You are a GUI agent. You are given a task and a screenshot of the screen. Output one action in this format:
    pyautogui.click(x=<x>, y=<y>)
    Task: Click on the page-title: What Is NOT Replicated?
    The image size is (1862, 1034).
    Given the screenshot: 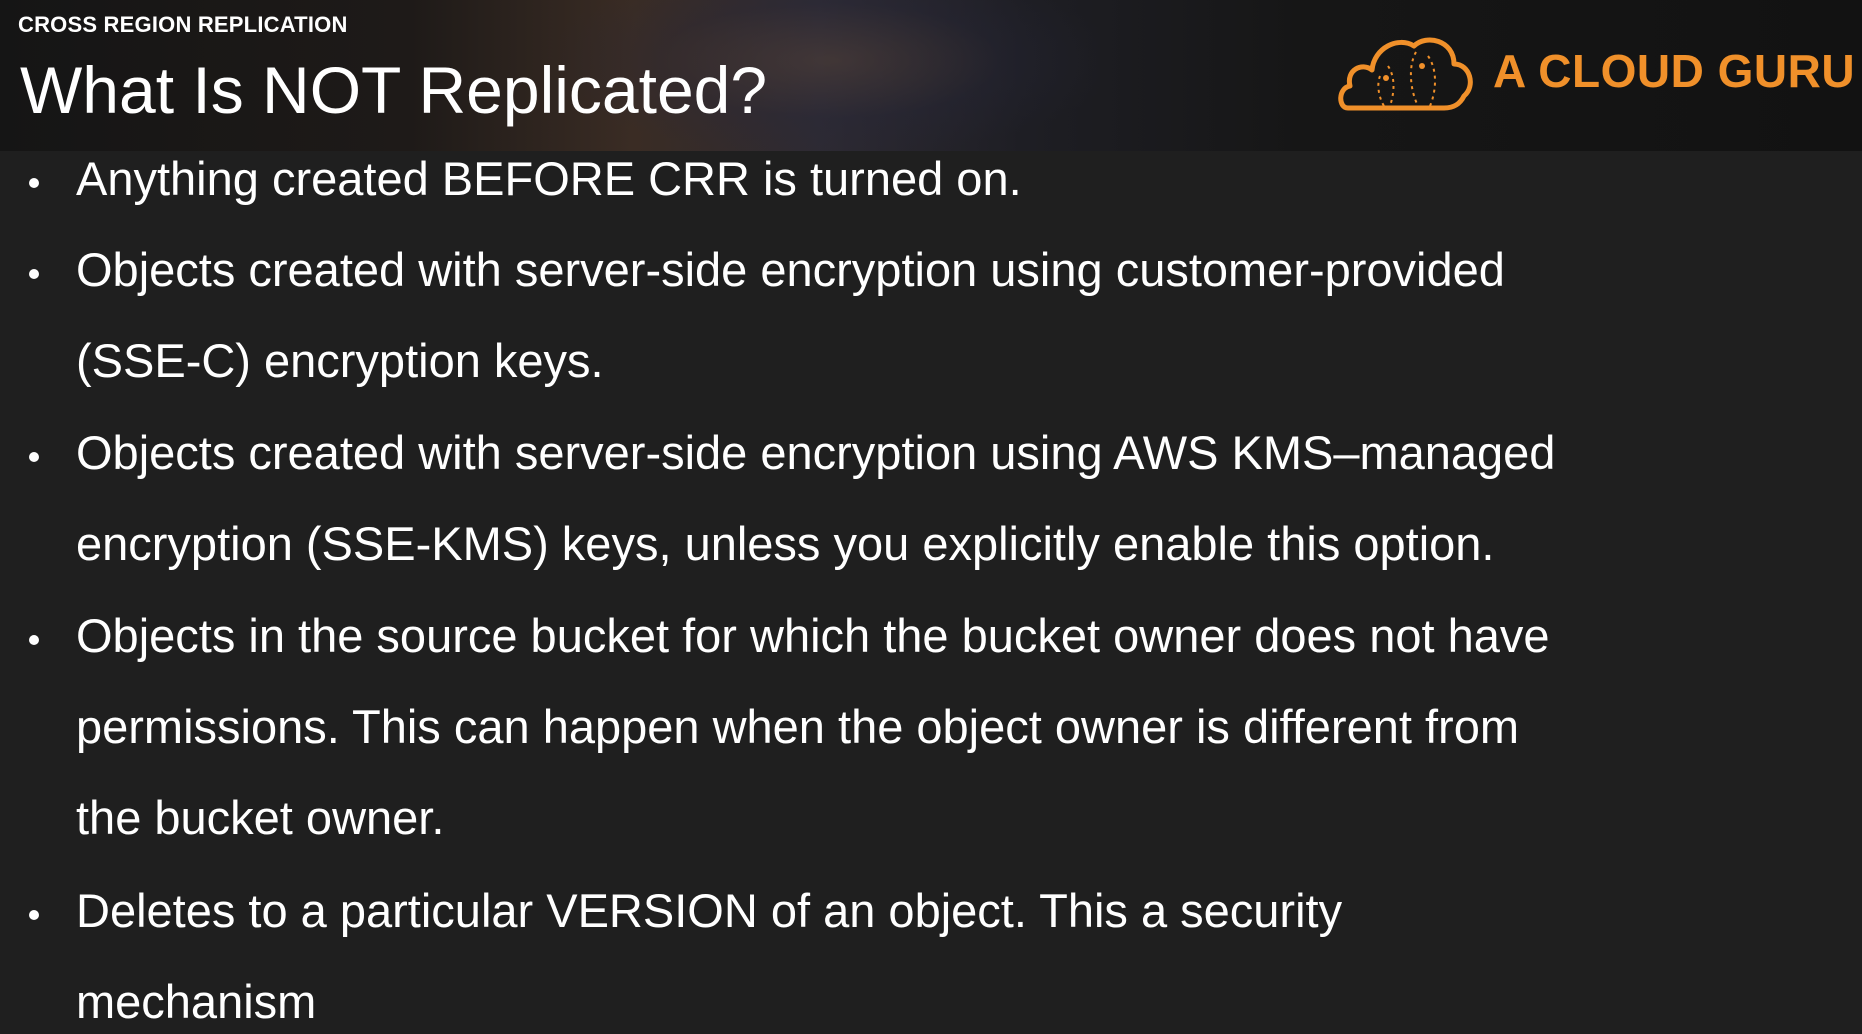 What is the action you would take?
    pyautogui.click(x=394, y=90)
    